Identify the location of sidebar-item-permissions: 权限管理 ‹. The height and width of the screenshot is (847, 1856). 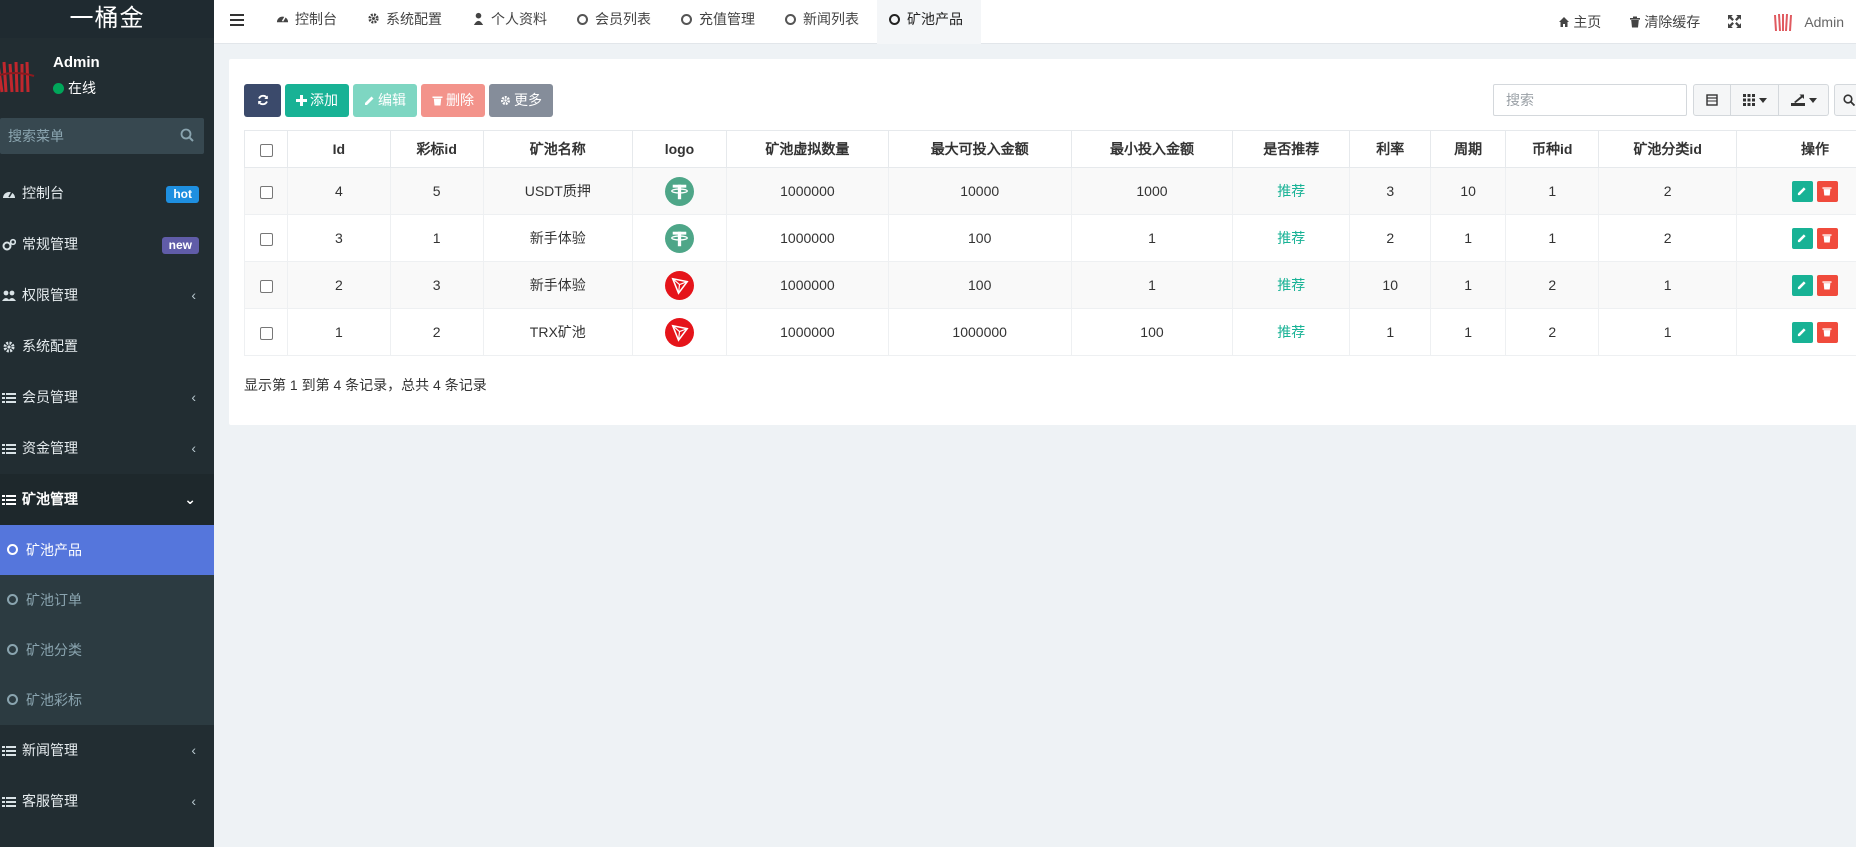
(107, 295).